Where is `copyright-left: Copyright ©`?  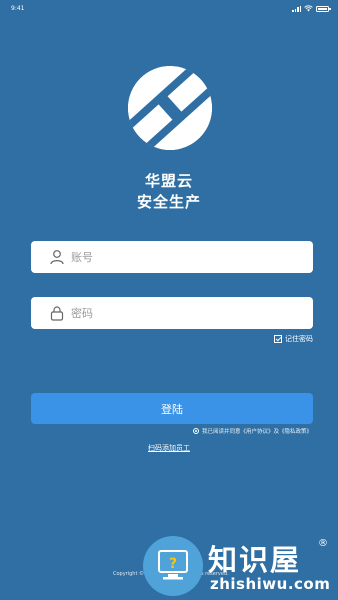 copyright-left: Copyright © is located at coordinates (129, 574).